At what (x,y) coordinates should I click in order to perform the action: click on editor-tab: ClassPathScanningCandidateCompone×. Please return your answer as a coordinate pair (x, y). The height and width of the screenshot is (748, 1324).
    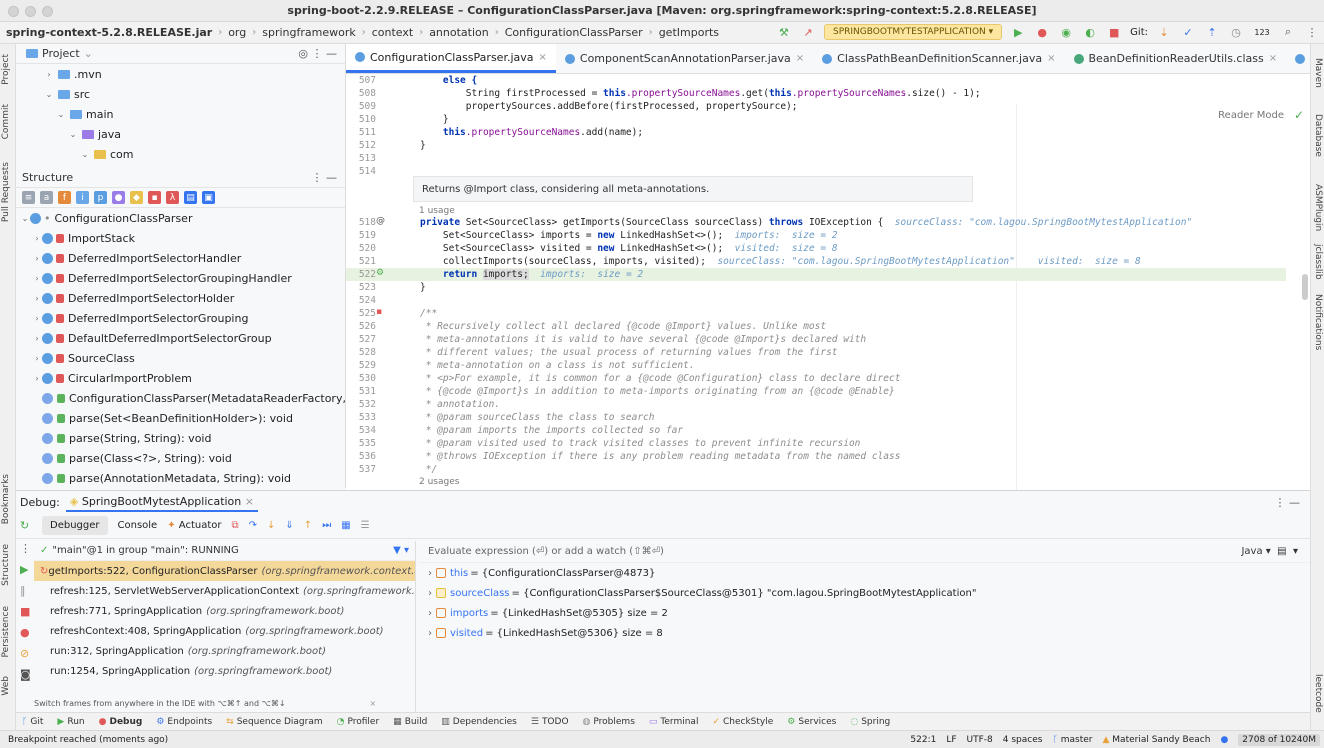
    Looking at the image, I should click on (1298, 58).